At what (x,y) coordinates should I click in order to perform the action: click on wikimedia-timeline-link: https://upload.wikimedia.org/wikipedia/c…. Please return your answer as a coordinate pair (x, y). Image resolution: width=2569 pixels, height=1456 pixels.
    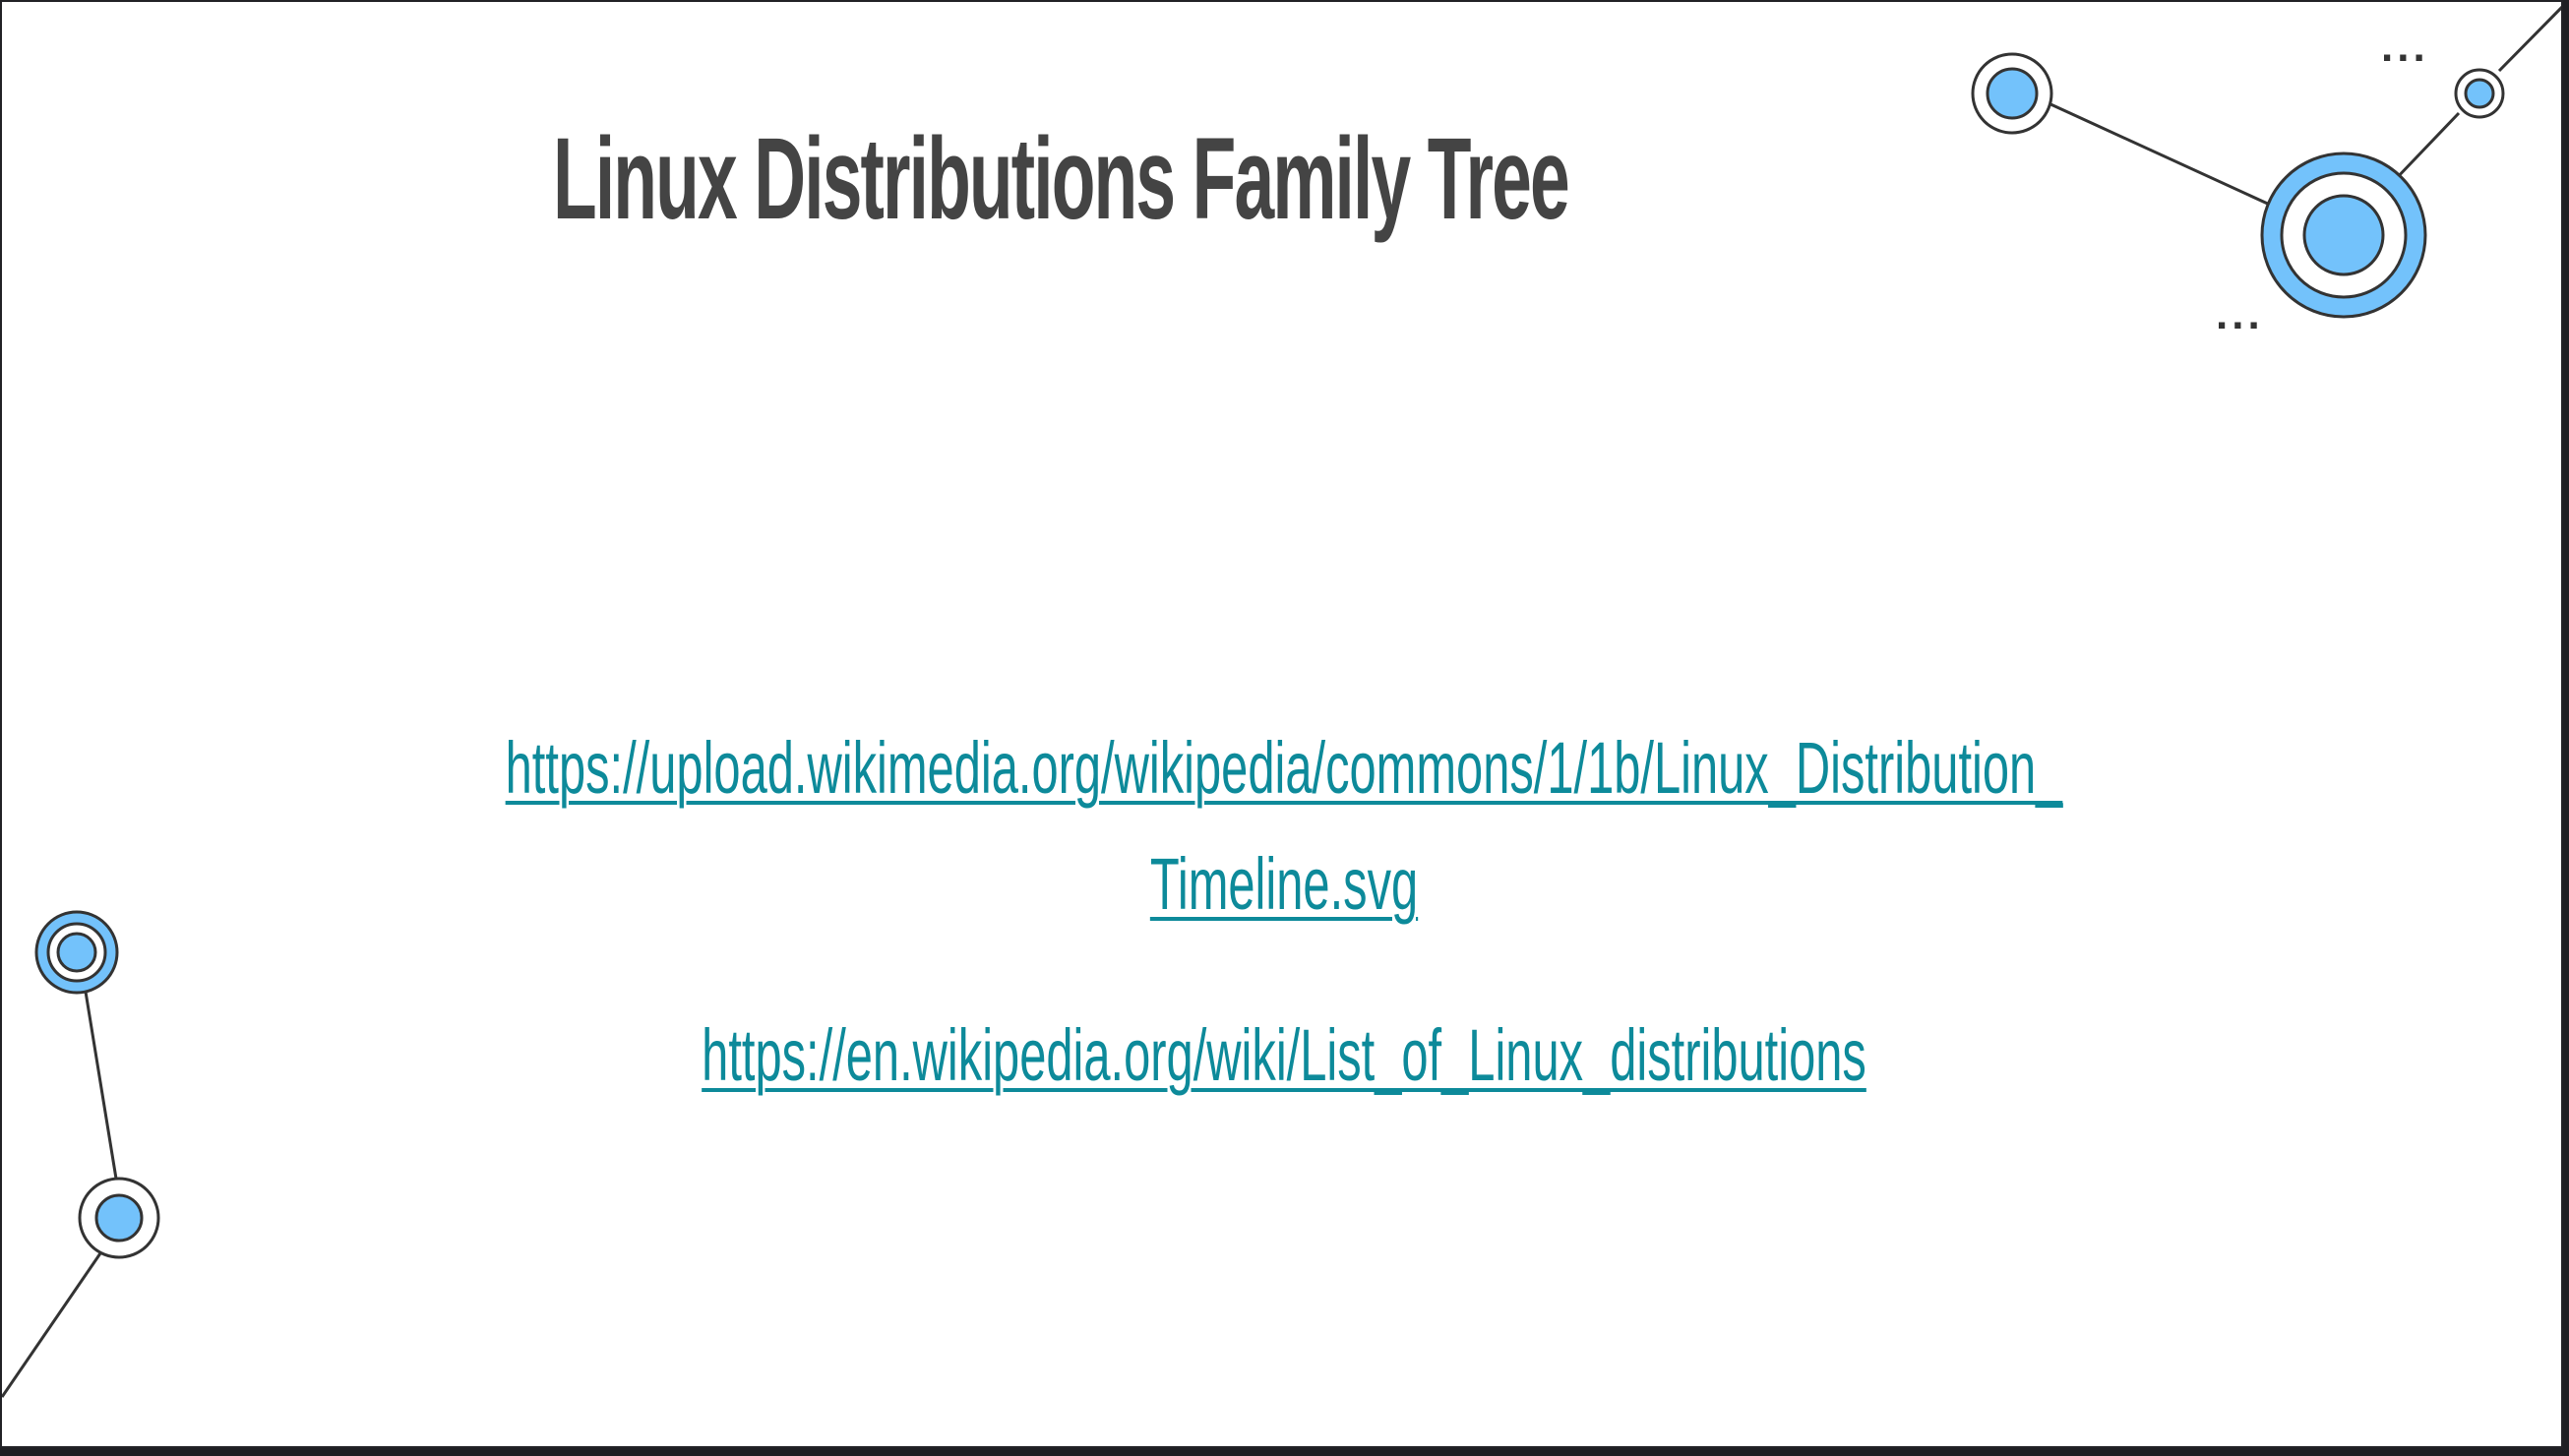
    Looking at the image, I should click on (1284, 826).